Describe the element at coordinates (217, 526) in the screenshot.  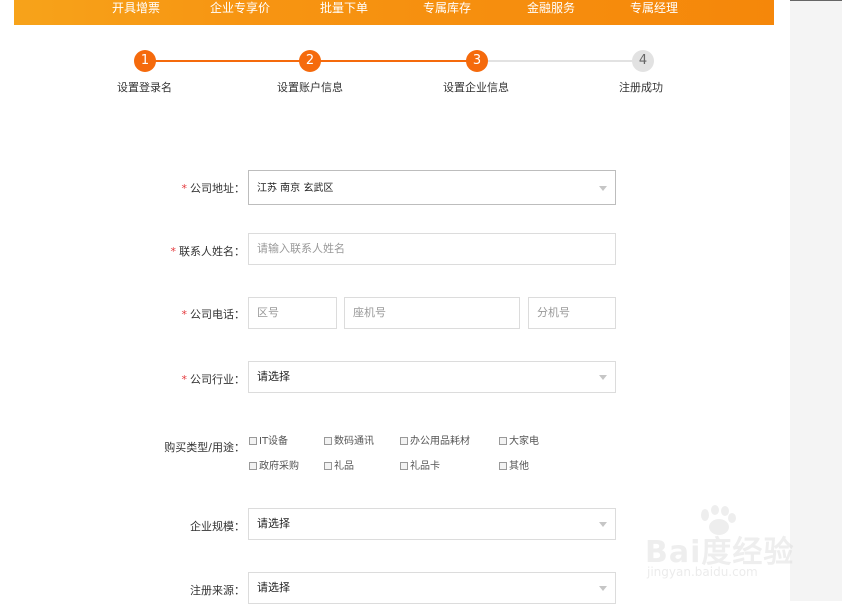
I see `scale-label: 企业规模：` at that location.